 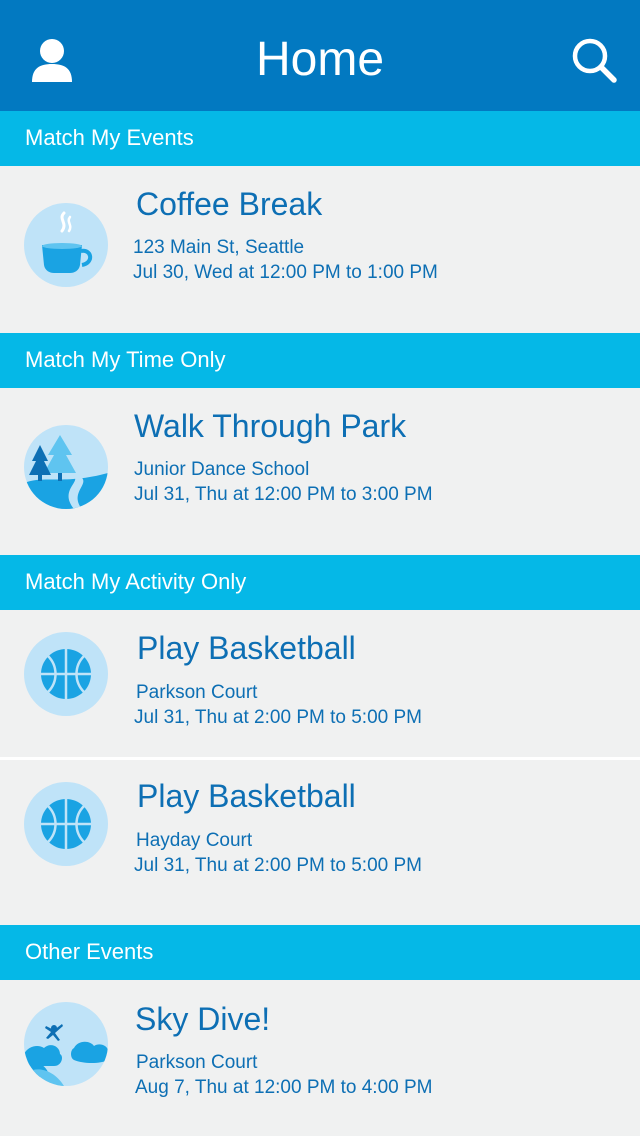 What do you see at coordinates (66, 245) in the screenshot?
I see `coffee-icon` at bounding box center [66, 245].